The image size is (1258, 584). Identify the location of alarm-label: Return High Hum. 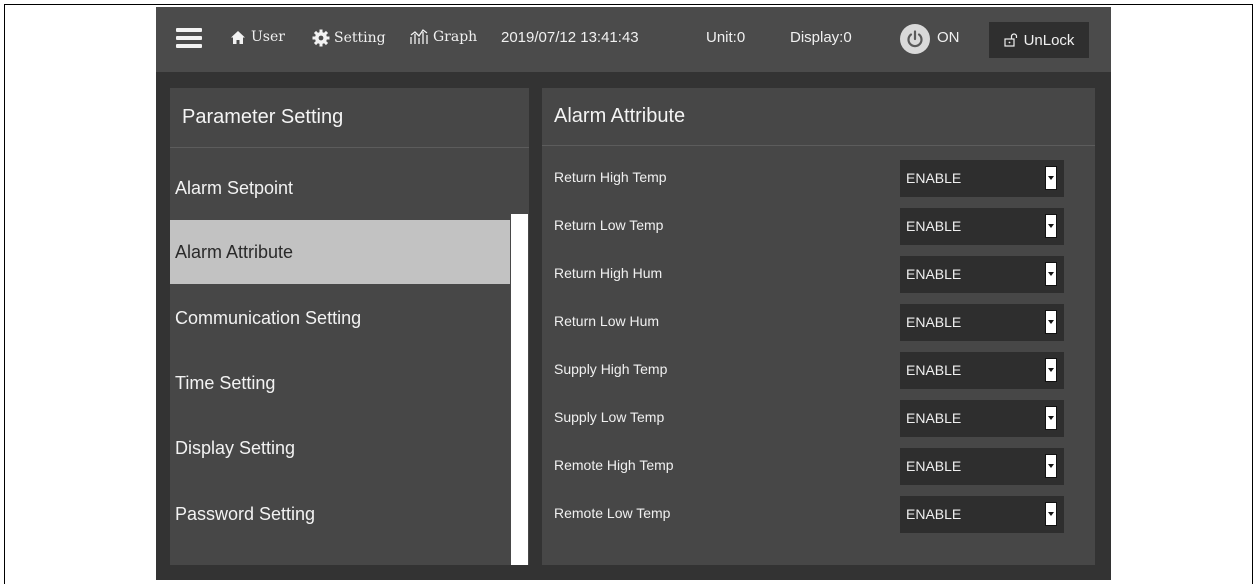
(608, 273).